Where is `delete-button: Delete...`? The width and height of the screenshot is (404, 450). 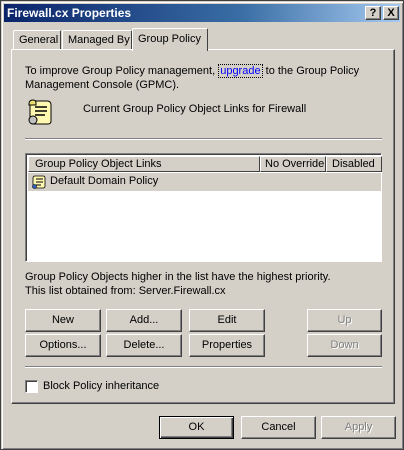
delete-button: Delete... is located at coordinates (144, 345).